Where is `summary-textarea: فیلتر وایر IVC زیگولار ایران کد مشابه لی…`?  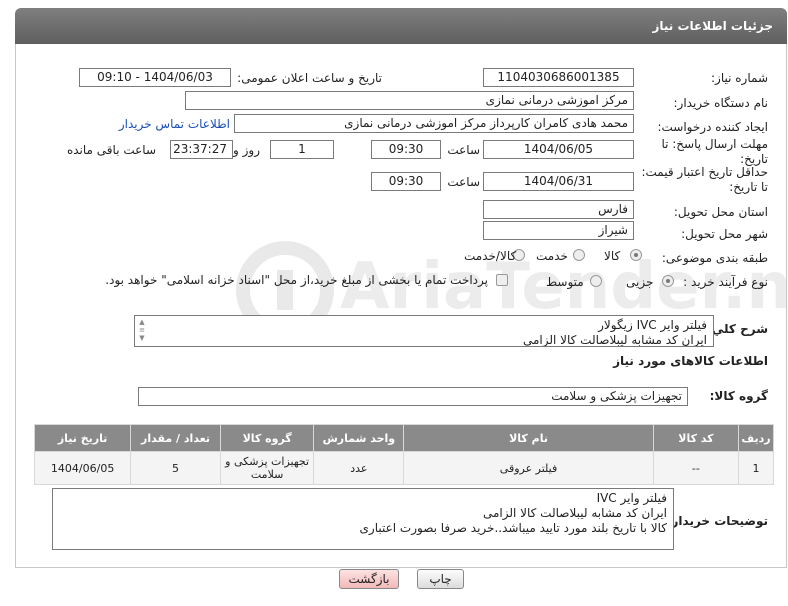
summary-textarea: فیلتر وایر IVC زیگولار ایران کد مشابه لی… is located at coordinates (424, 331).